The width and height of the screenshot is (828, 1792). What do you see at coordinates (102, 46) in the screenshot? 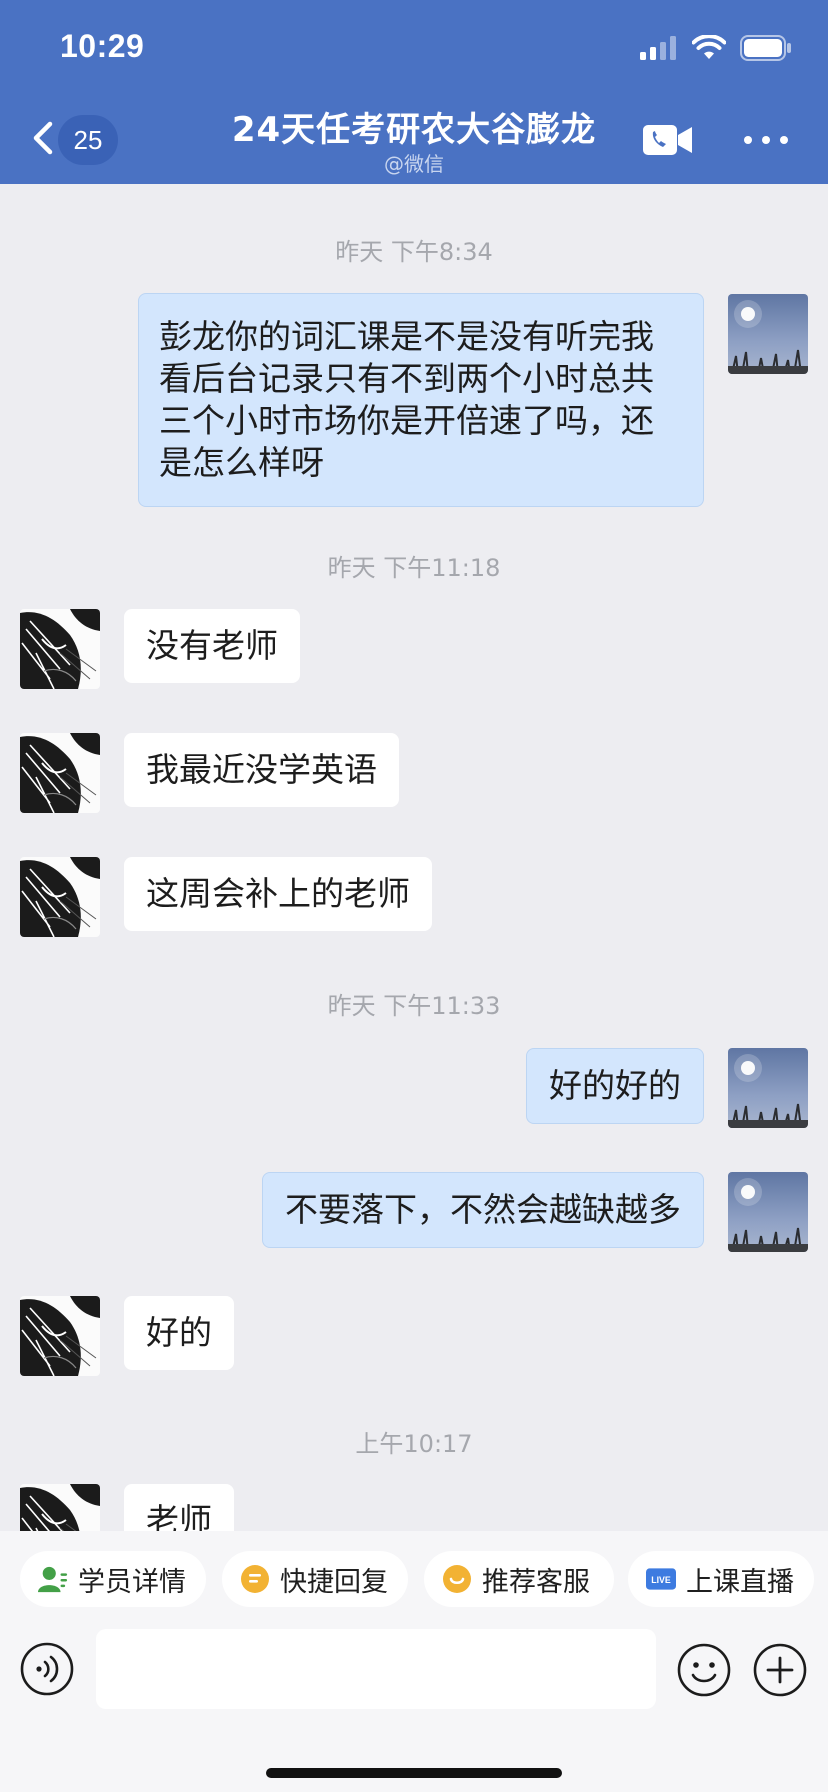
I see `status-time: 10:29` at bounding box center [102, 46].